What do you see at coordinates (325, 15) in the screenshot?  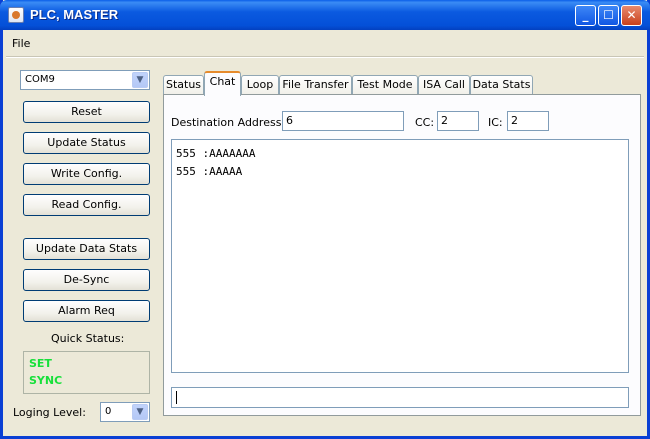 I see `title-bar: PLC, MASTER _ ☐ ✕` at bounding box center [325, 15].